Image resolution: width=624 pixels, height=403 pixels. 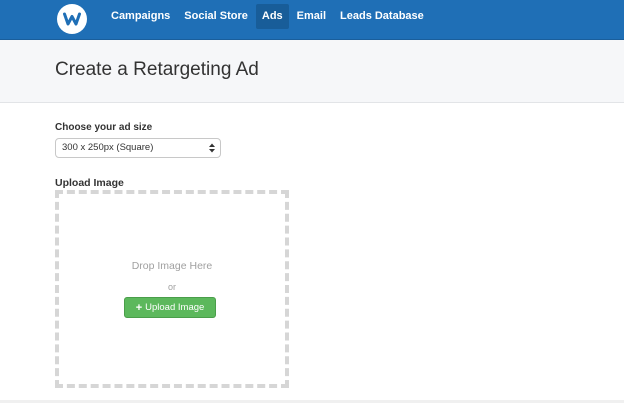 What do you see at coordinates (108, 147) in the screenshot?
I see `ad-size-selected-value: 300 x 250px (Square)` at bounding box center [108, 147].